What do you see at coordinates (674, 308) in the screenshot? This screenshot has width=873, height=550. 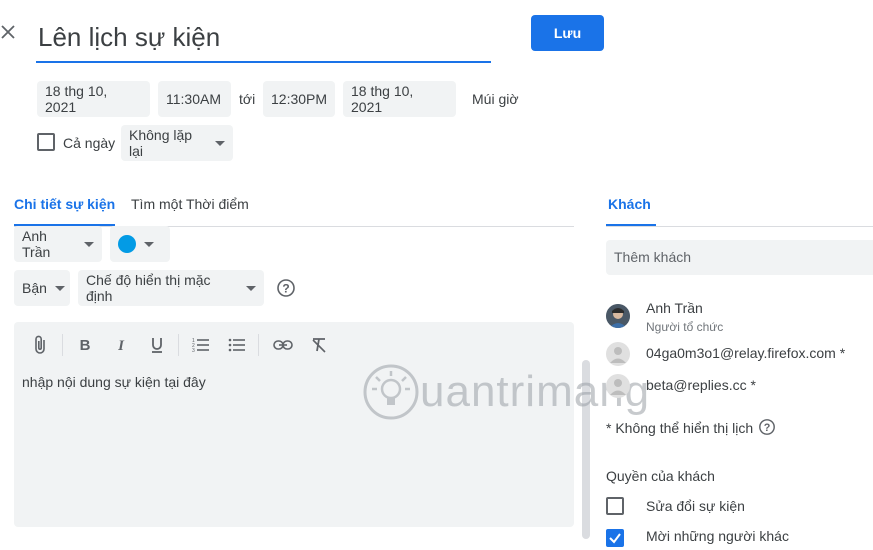 I see `guest-name: Anh Trần` at bounding box center [674, 308].